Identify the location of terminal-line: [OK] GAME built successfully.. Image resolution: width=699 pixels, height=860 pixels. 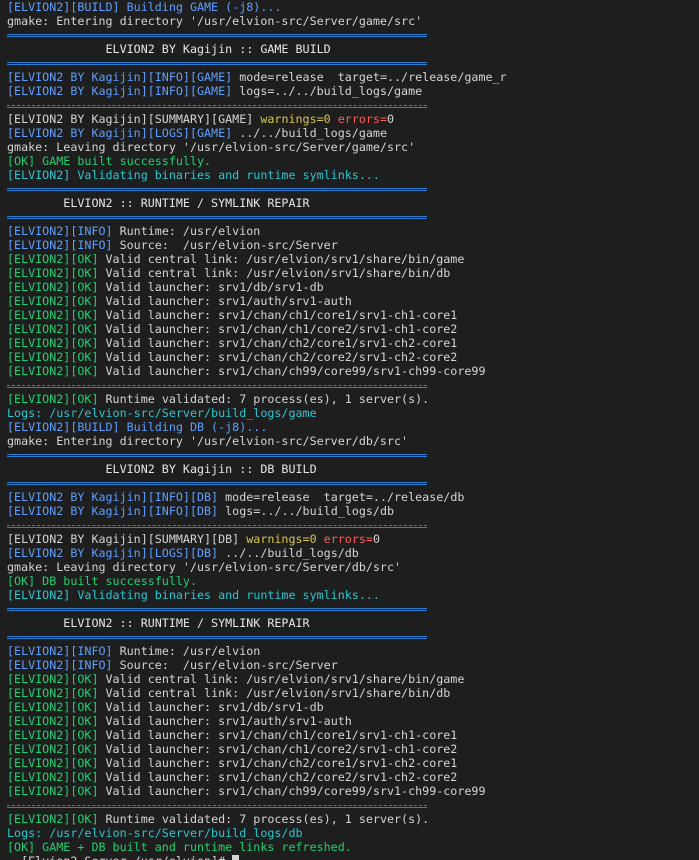
(257, 161).